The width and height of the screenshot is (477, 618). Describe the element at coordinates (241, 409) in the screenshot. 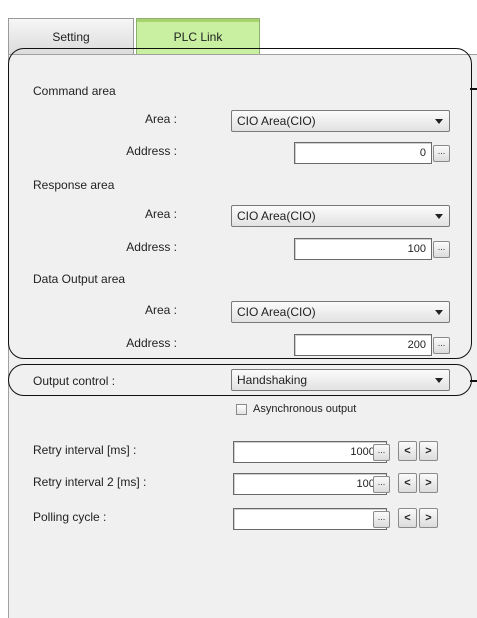

I see `async-output-checkbox` at that location.